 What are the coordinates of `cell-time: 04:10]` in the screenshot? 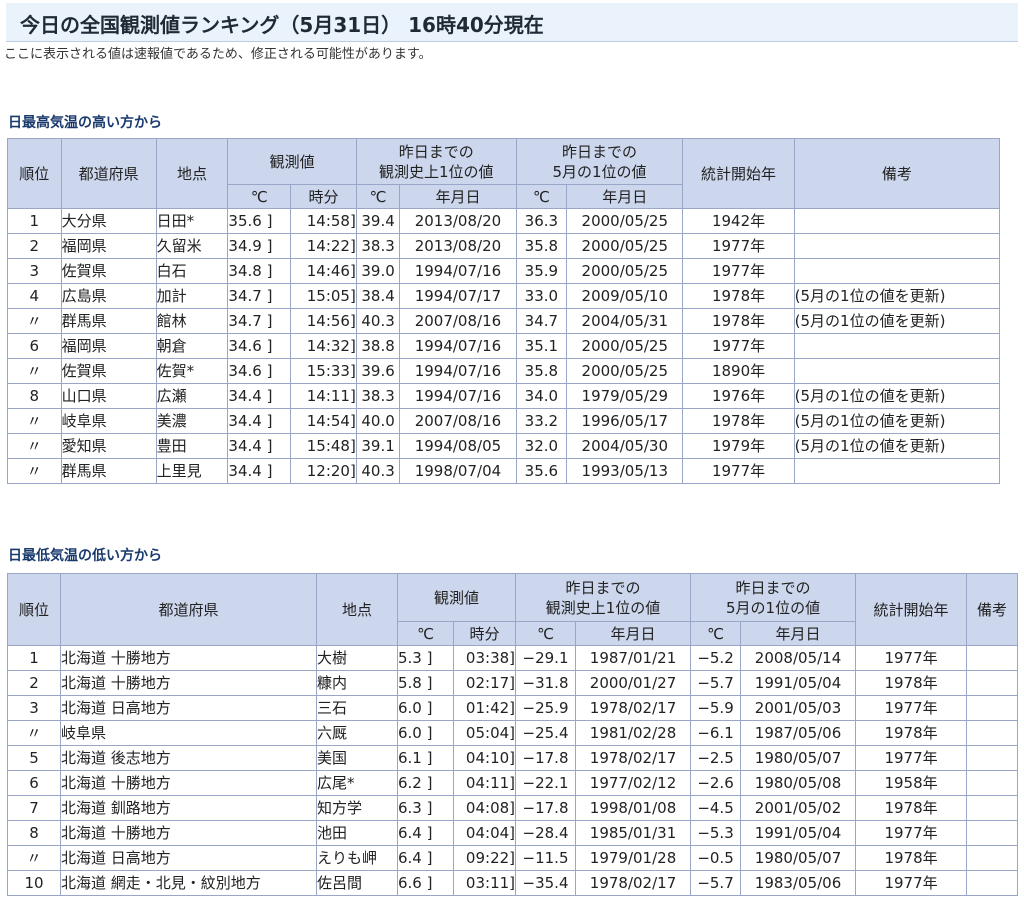 It's located at (484, 758).